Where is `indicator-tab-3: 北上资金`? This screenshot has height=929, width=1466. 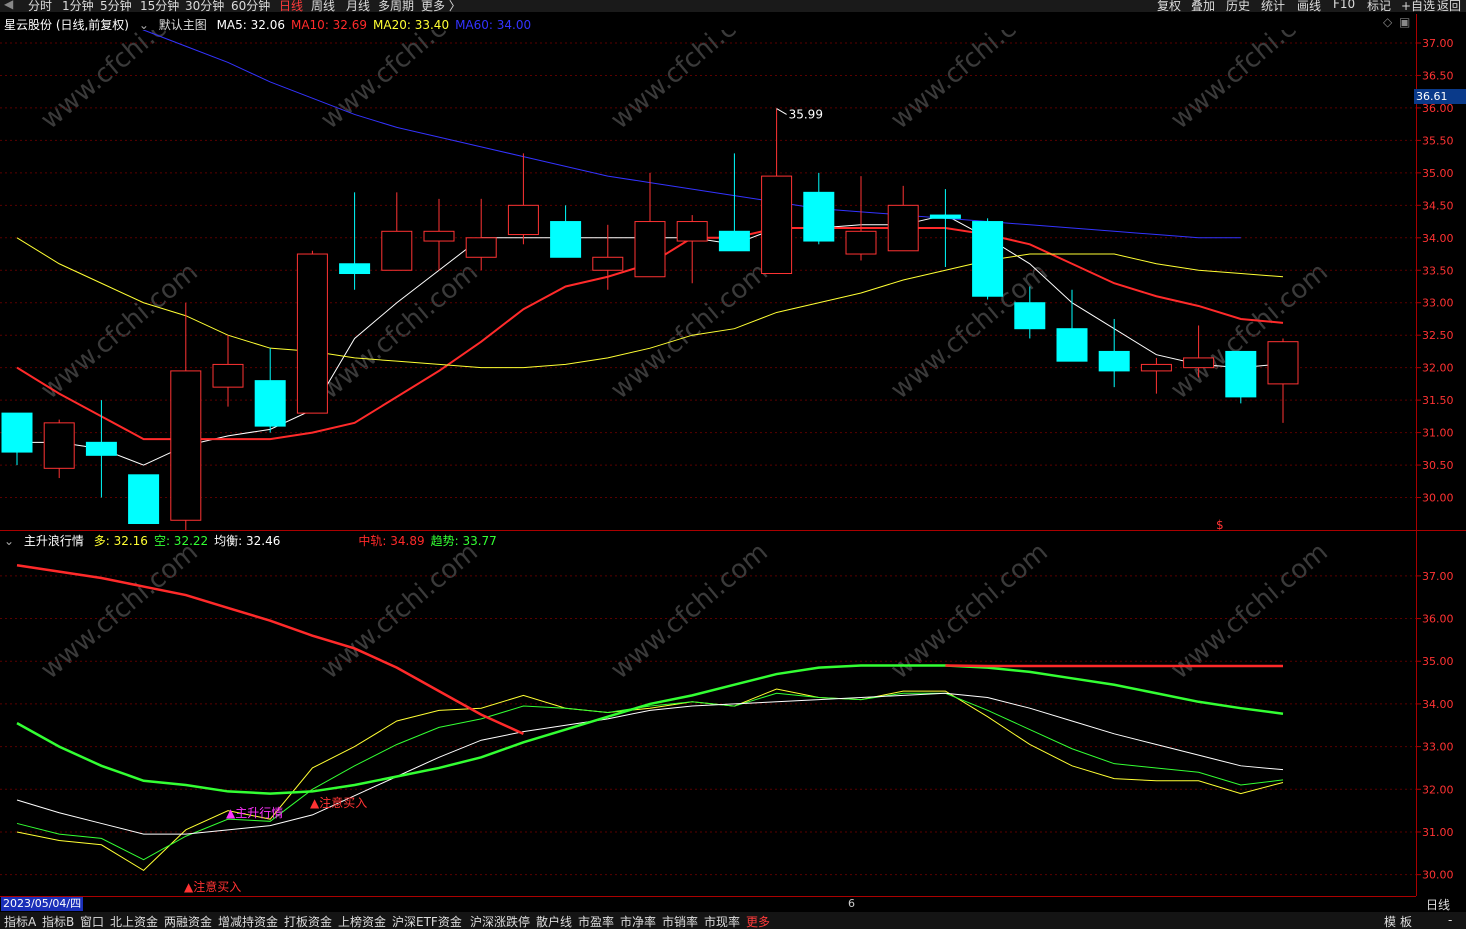 indicator-tab-3: 北上资金 is located at coordinates (134, 921).